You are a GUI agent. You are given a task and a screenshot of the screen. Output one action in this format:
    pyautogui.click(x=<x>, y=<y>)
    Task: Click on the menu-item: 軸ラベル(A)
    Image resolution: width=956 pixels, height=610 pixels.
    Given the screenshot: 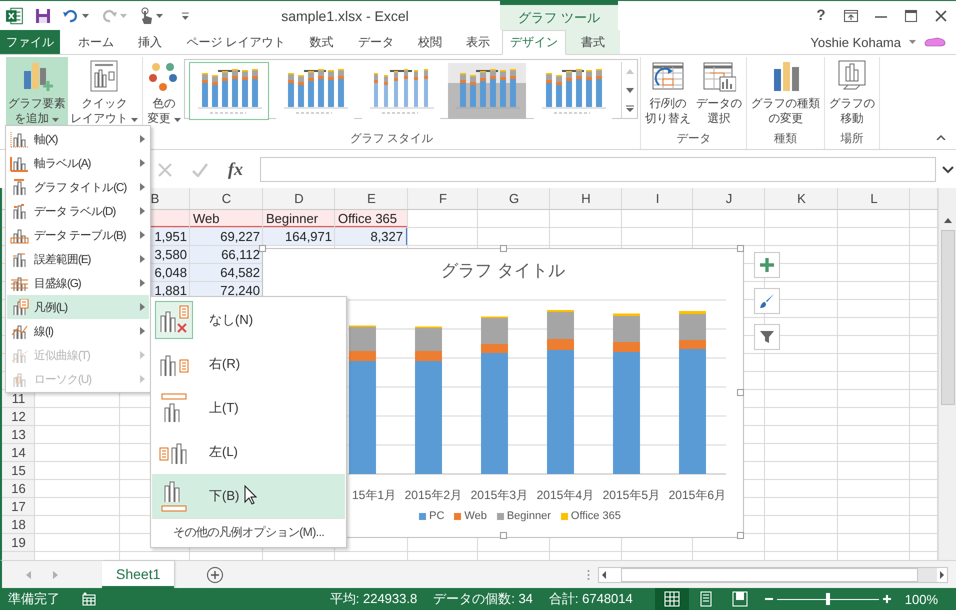 What is the action you would take?
    pyautogui.click(x=78, y=163)
    